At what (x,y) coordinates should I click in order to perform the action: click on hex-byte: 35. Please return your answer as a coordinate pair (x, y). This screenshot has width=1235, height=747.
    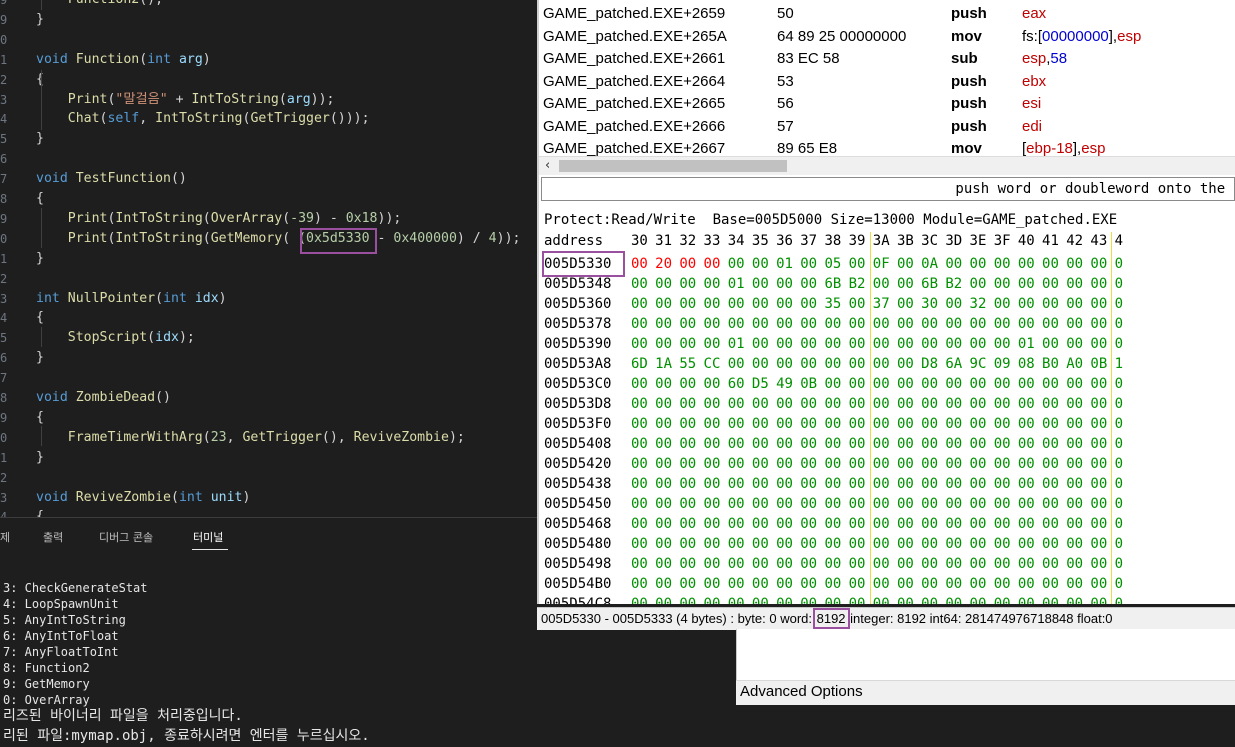
    Looking at the image, I should click on (835, 304).